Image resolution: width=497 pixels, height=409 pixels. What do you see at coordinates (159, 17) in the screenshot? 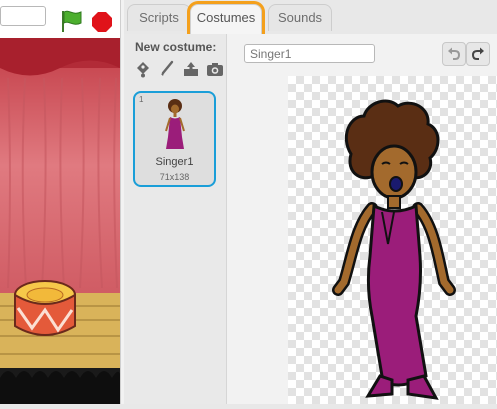
I see `tab-scripts: Scripts` at bounding box center [159, 17].